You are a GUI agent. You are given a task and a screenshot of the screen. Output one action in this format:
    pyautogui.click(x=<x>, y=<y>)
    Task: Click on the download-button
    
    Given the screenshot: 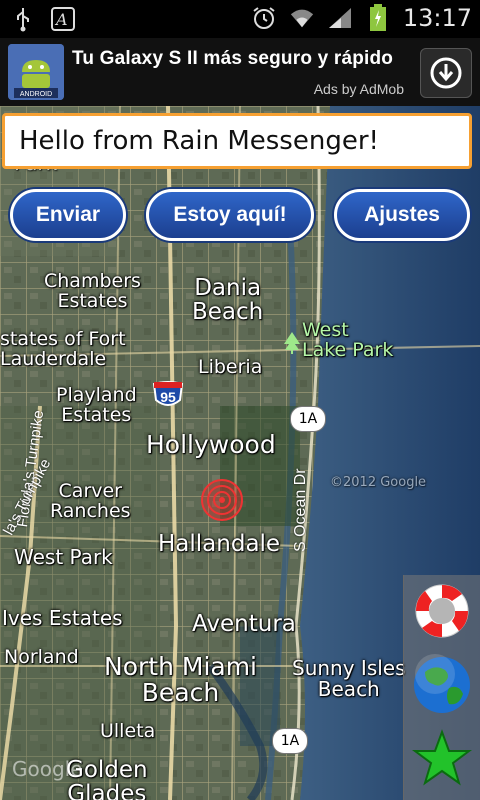 What is the action you would take?
    pyautogui.click(x=446, y=73)
    